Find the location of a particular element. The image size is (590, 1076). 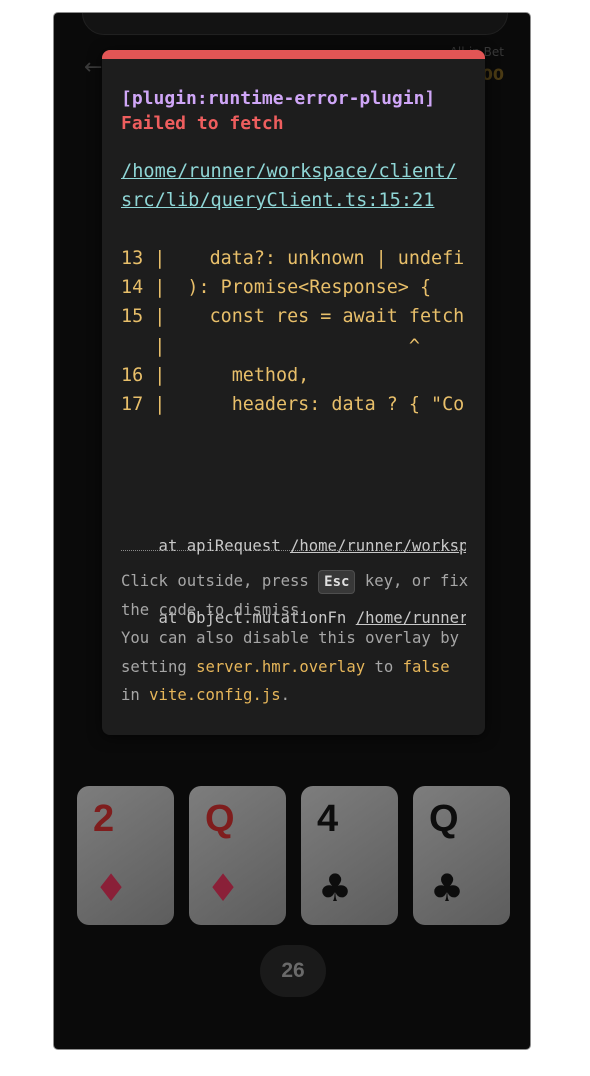

card-rank: 4 is located at coordinates (328, 819).